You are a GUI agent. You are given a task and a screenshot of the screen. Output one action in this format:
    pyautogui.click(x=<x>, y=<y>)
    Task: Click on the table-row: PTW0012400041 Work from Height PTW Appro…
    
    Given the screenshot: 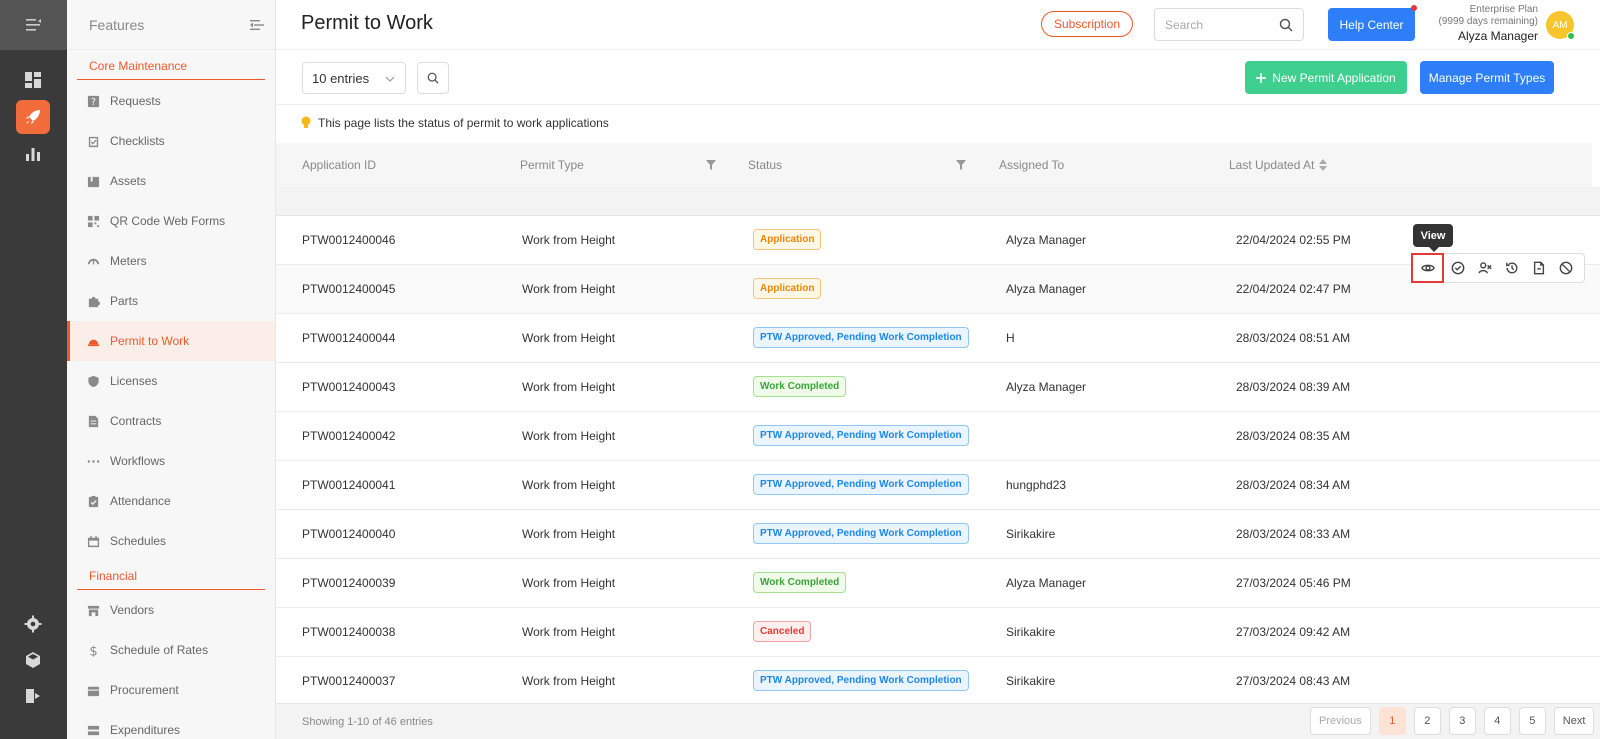 What is the action you would take?
    pyautogui.click(x=938, y=485)
    